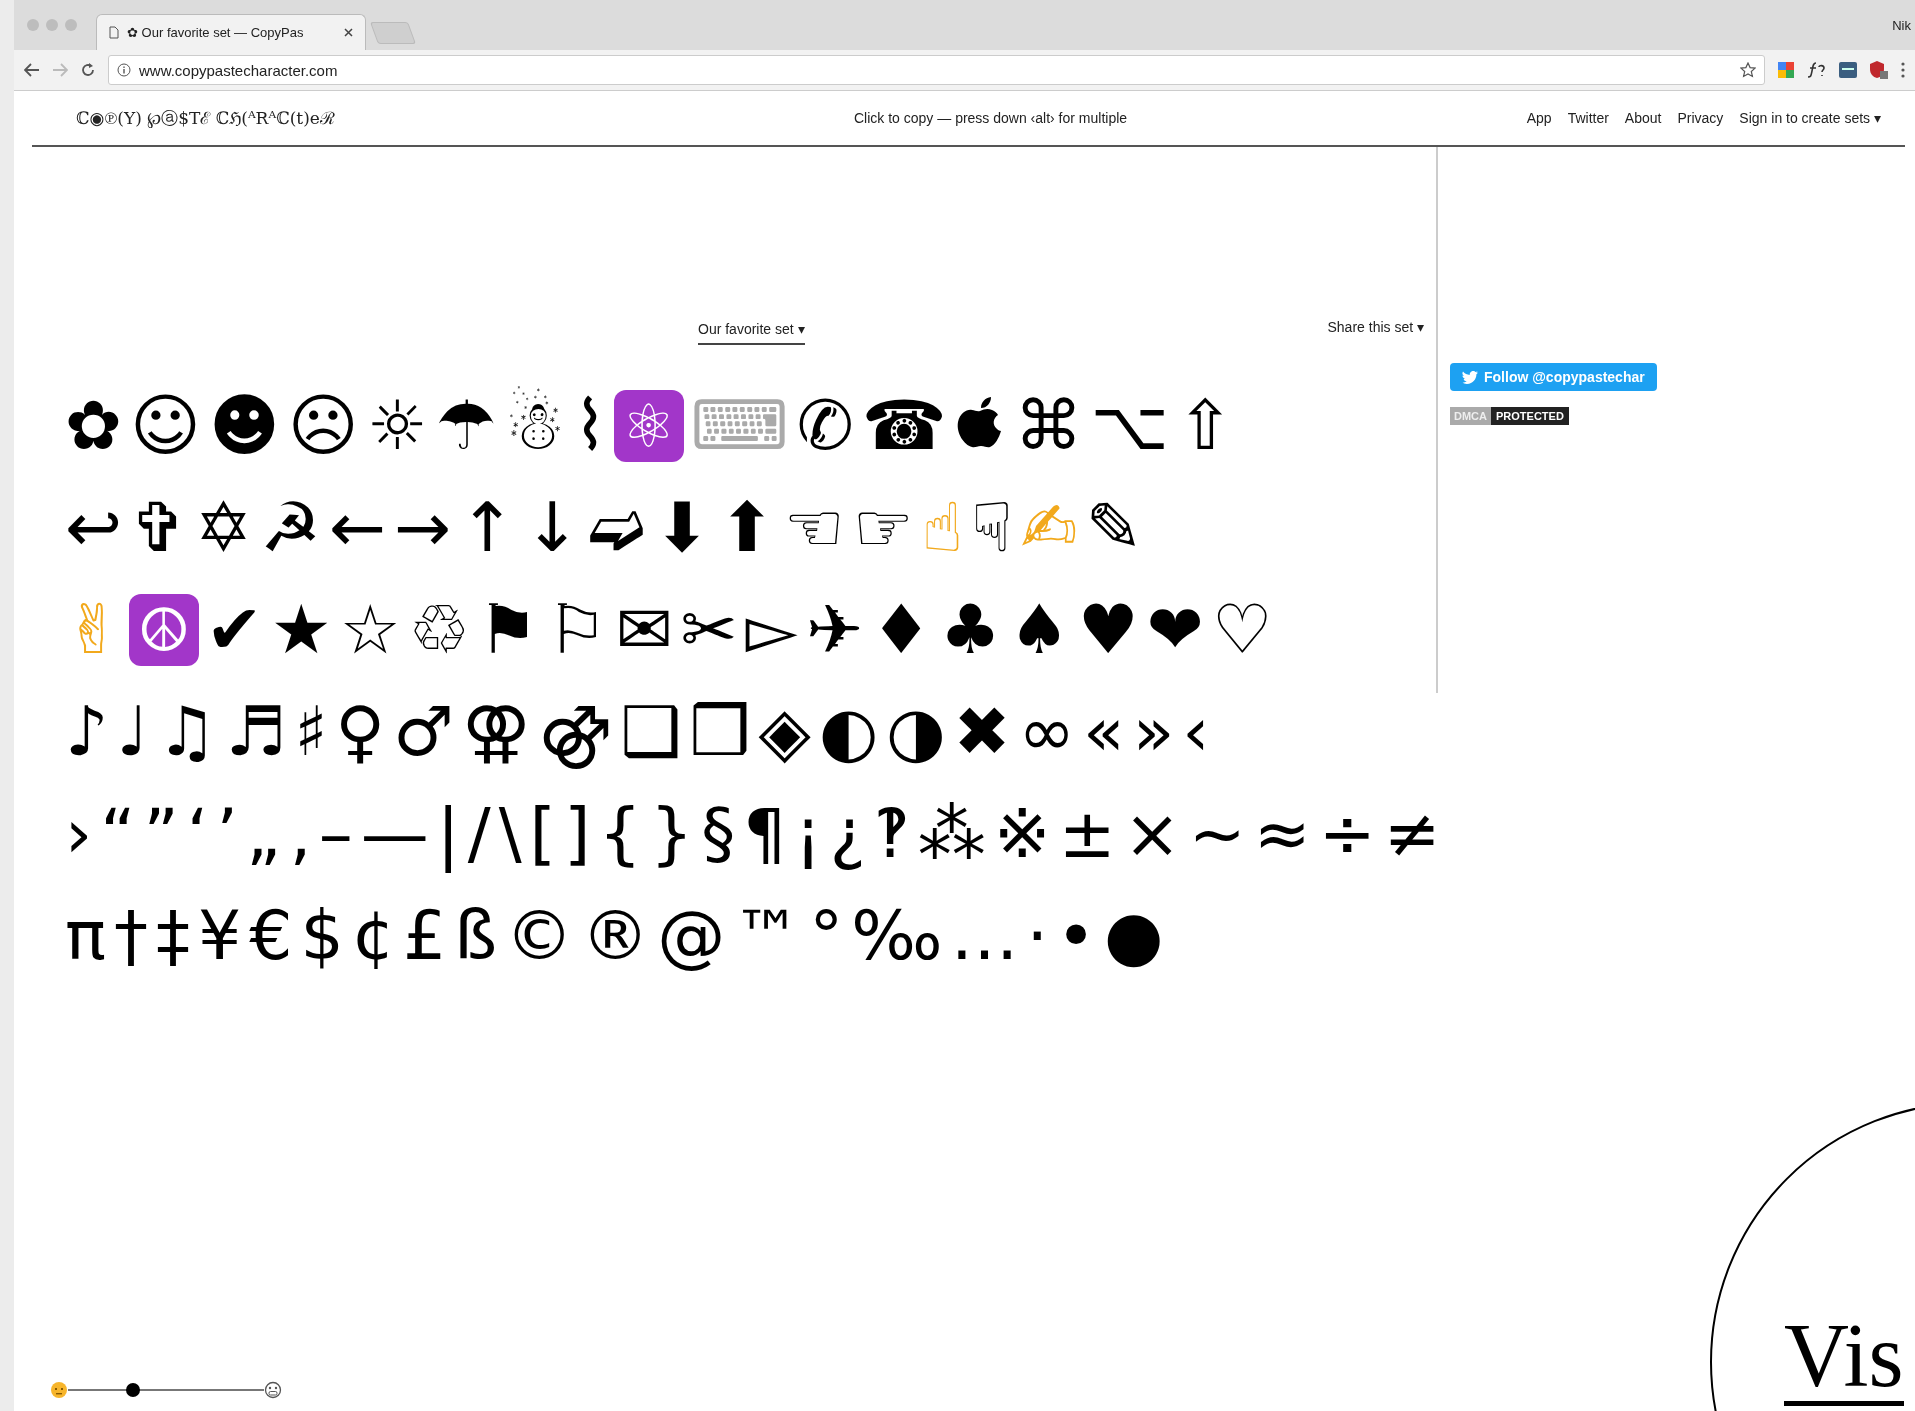 The width and height of the screenshot is (1915, 1411). I want to click on symbol-character: ‡, so click(172, 936).